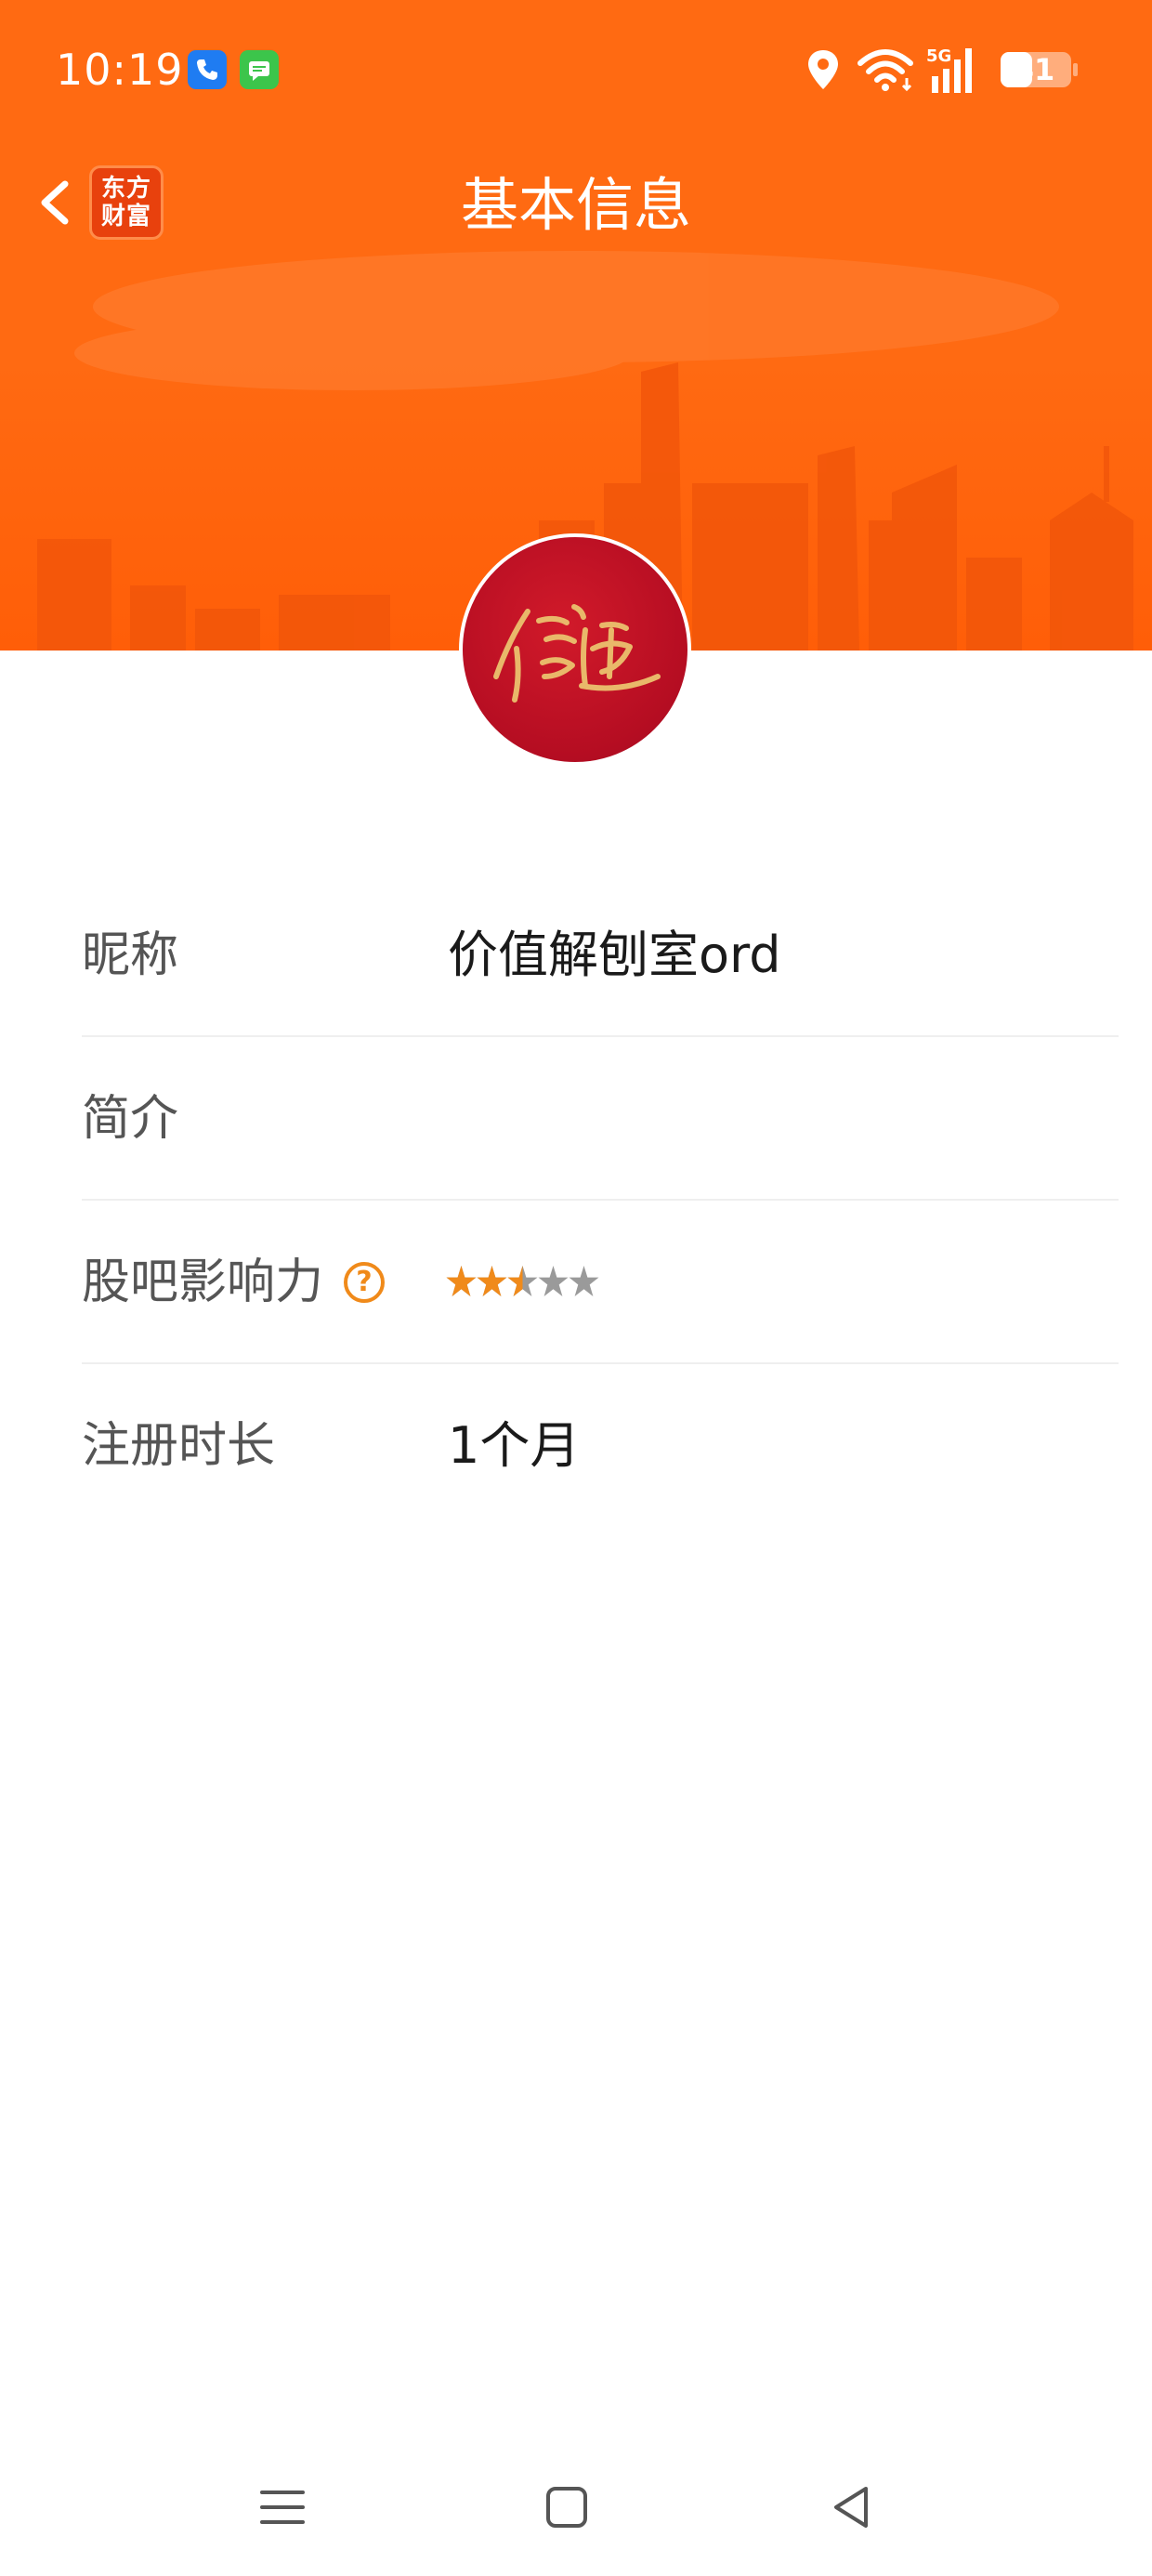 This screenshot has height=2576, width=1152. I want to click on menu-icon, so click(282, 2507).